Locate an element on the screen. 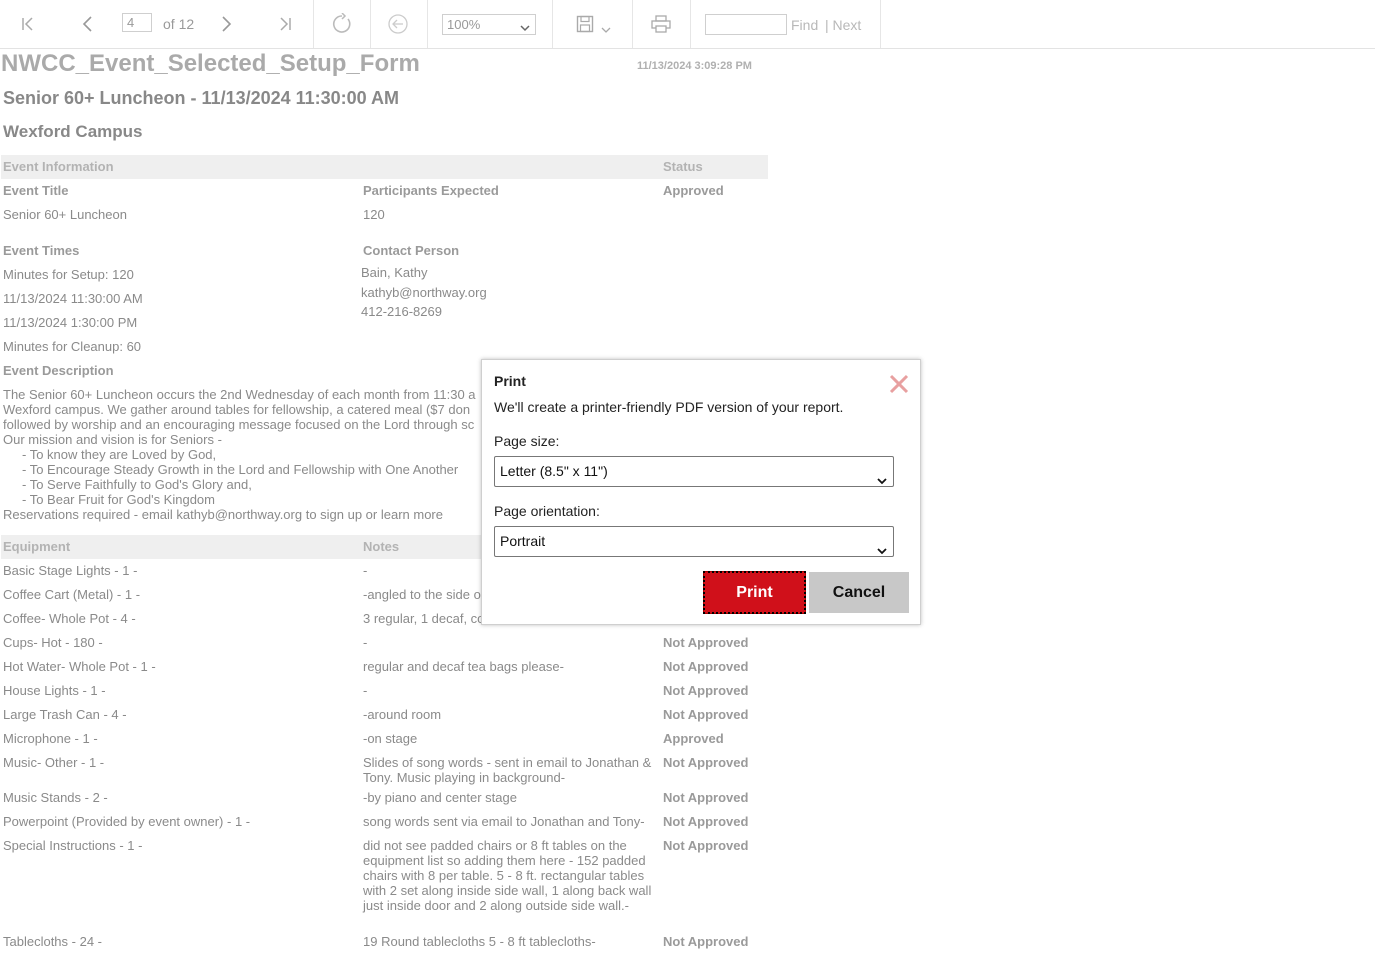  equipment-item: Cups- Hot - 180 - is located at coordinates (53, 642).